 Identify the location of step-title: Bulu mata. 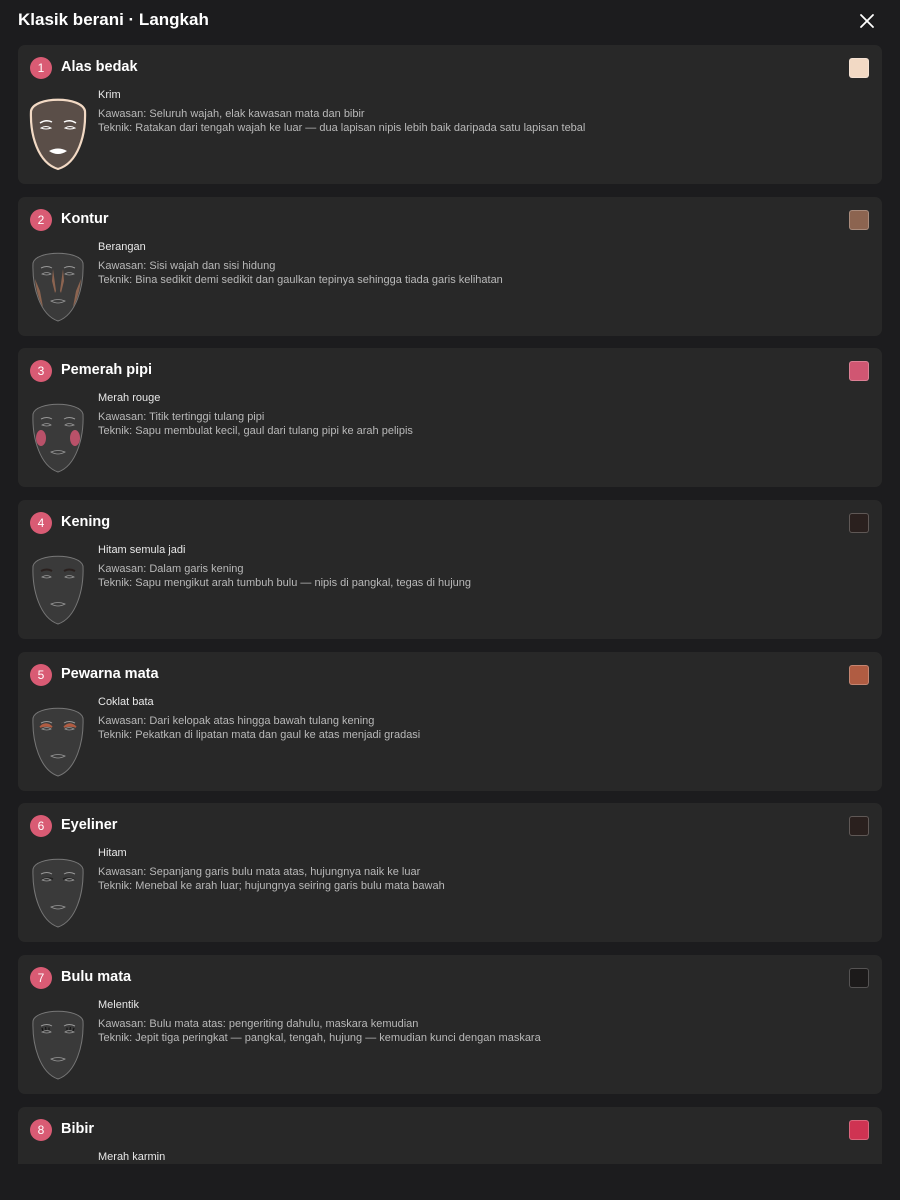
(96, 977).